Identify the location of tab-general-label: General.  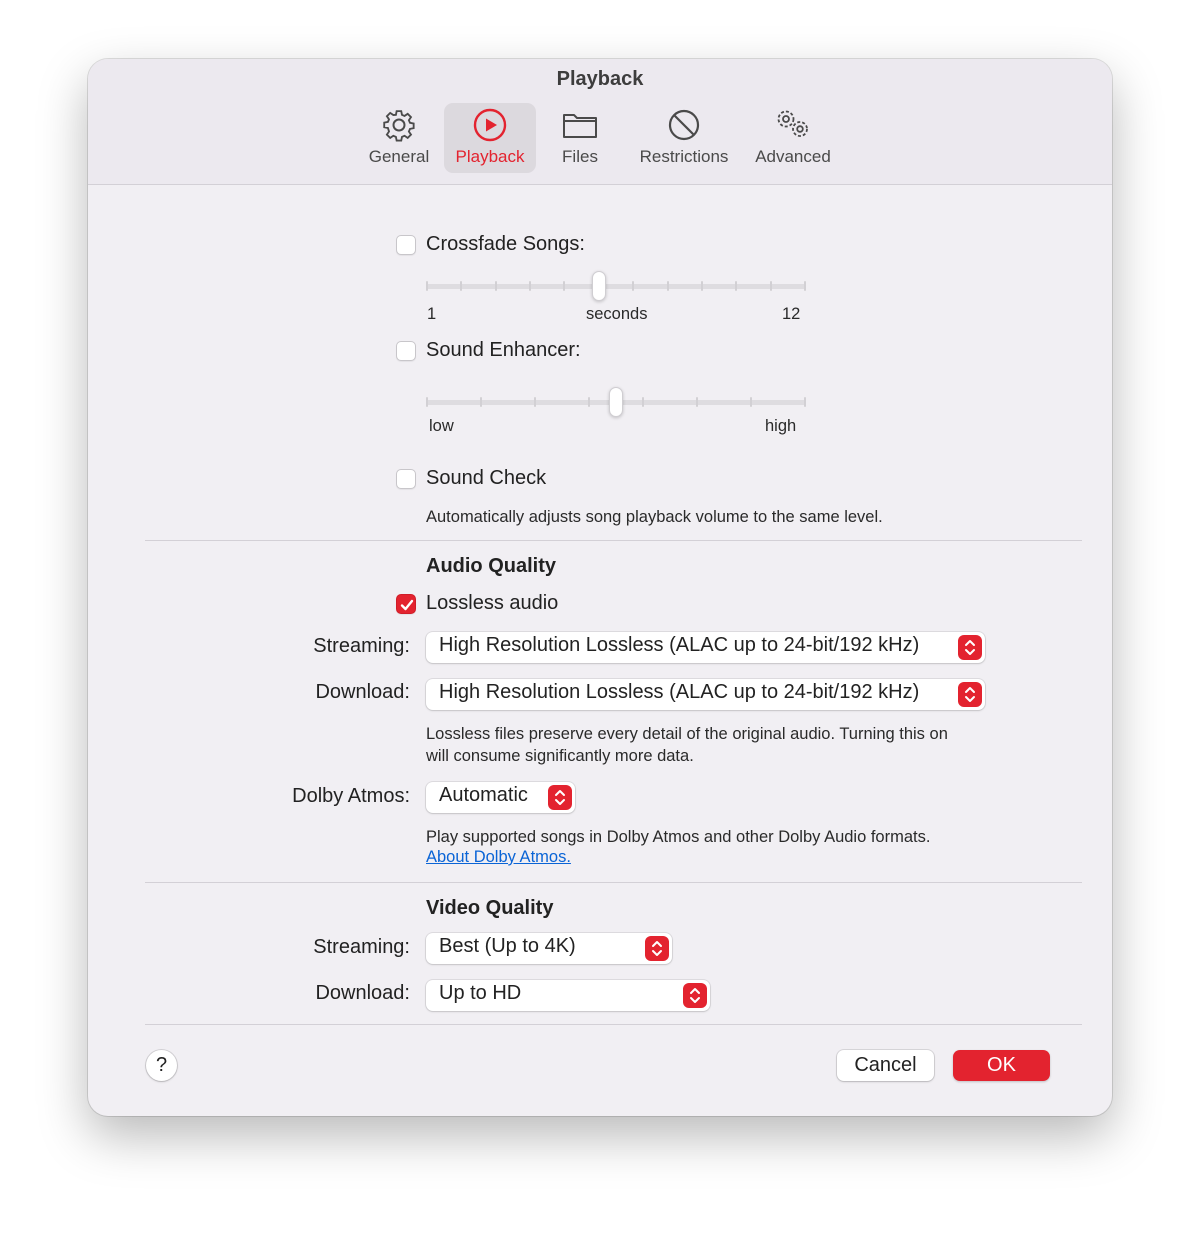
(399, 156).